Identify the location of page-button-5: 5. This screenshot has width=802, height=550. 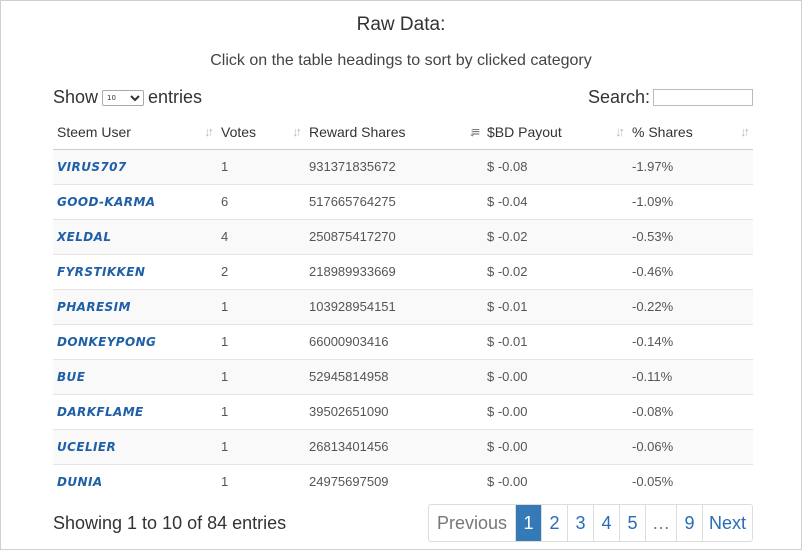
(631, 523).